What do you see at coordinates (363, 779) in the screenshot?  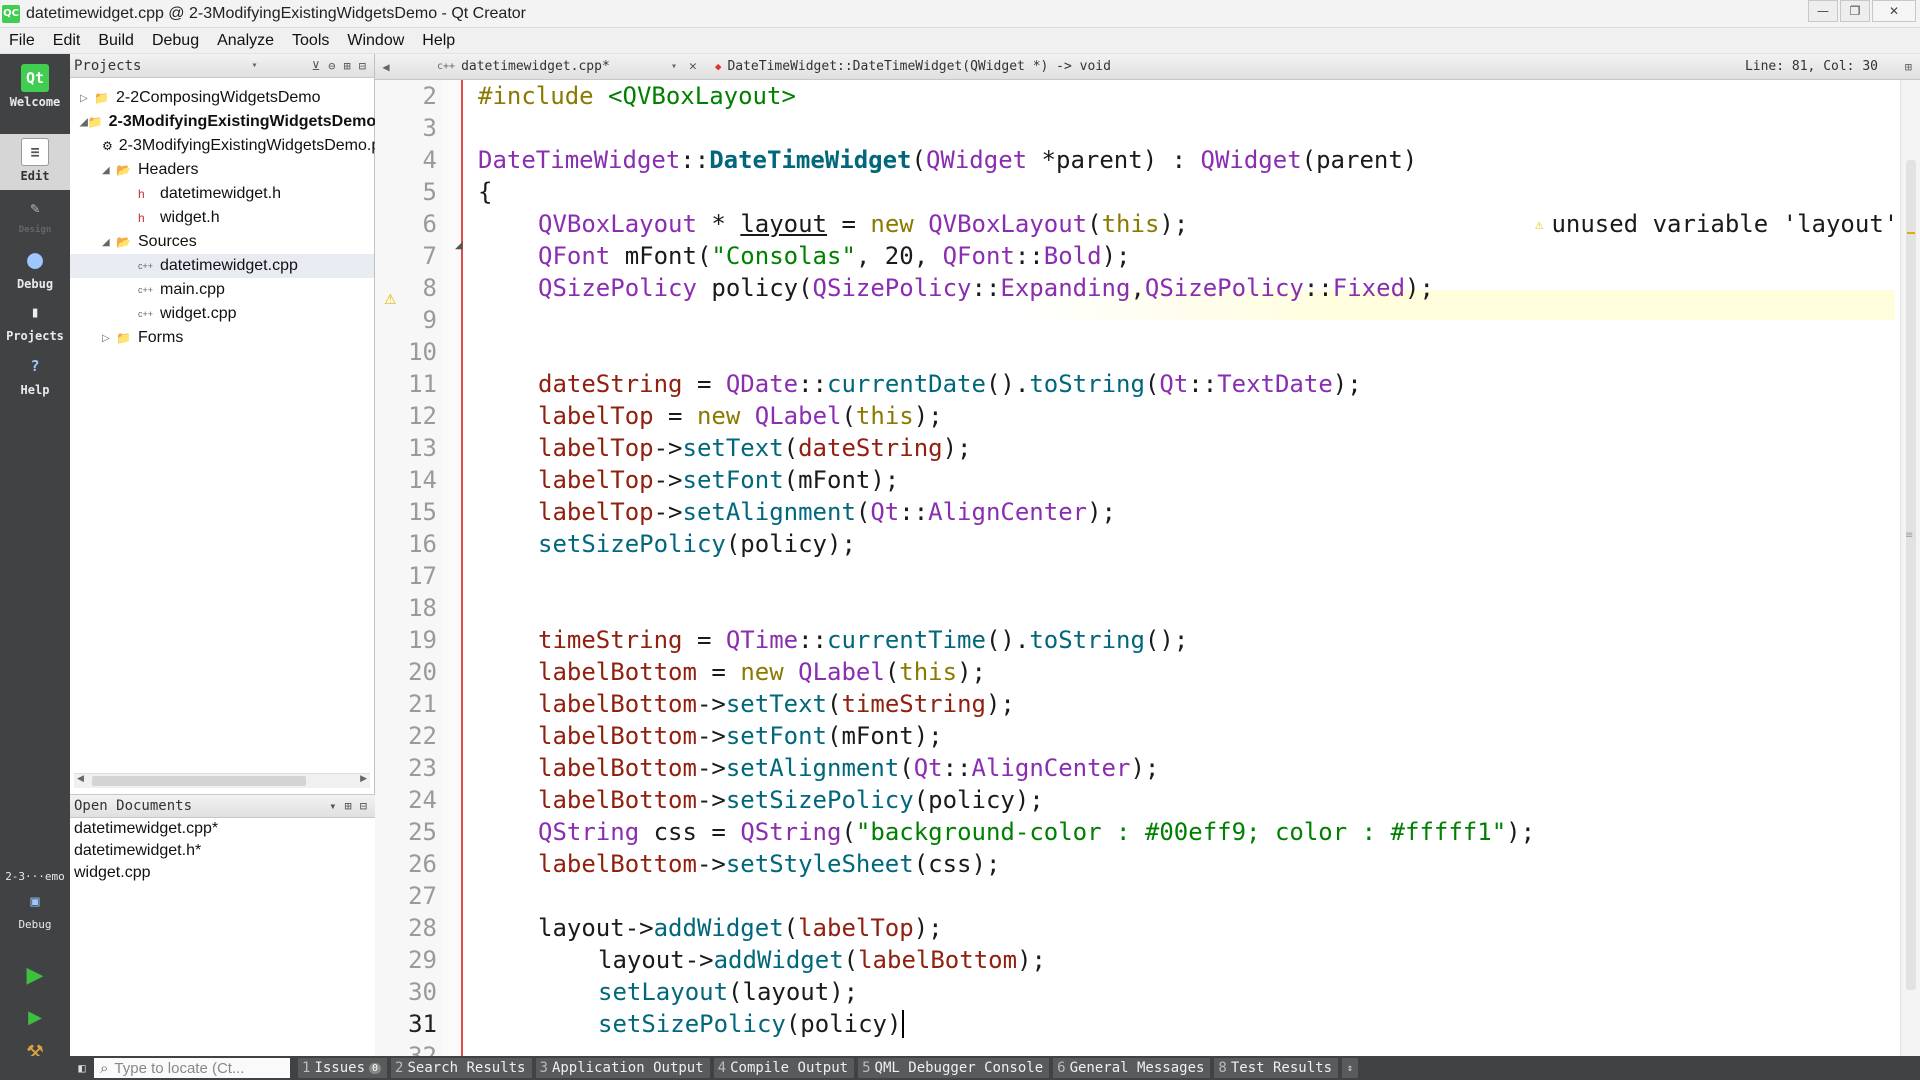 I see `scroll-right-icon: ▶` at bounding box center [363, 779].